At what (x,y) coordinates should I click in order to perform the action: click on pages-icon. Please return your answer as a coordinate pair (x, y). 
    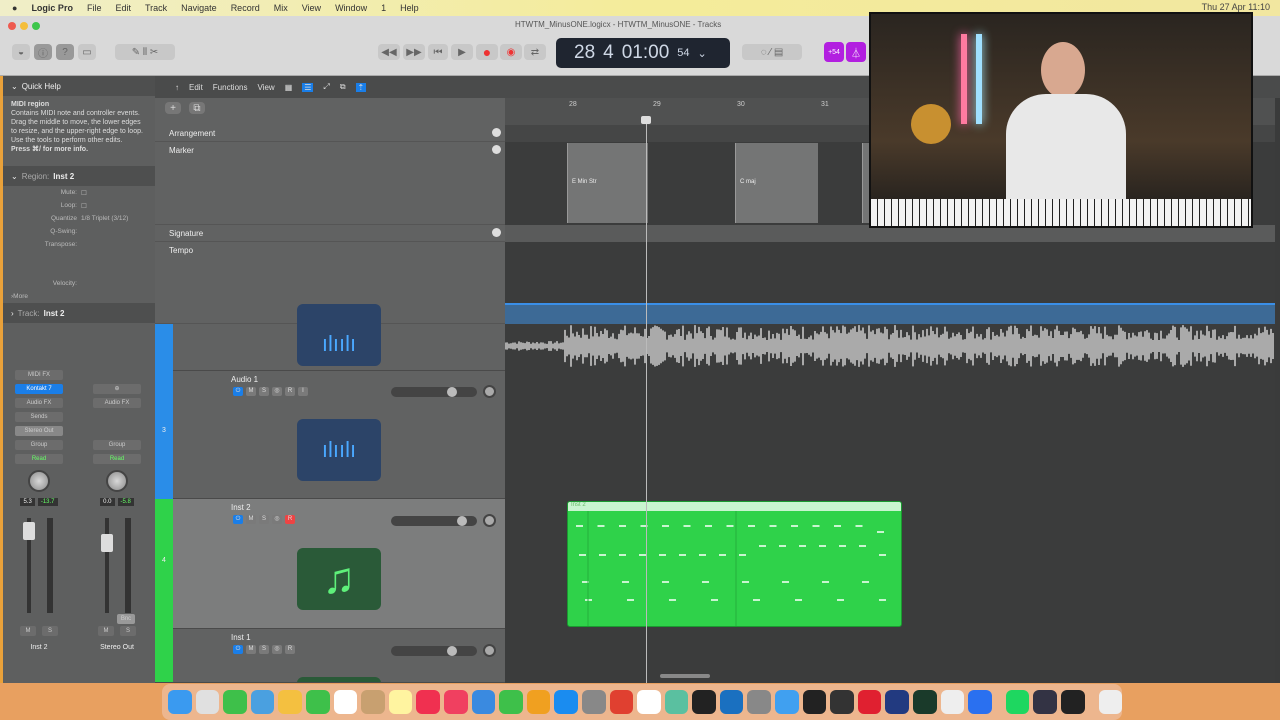
    Looking at the image, I should click on (538, 702).